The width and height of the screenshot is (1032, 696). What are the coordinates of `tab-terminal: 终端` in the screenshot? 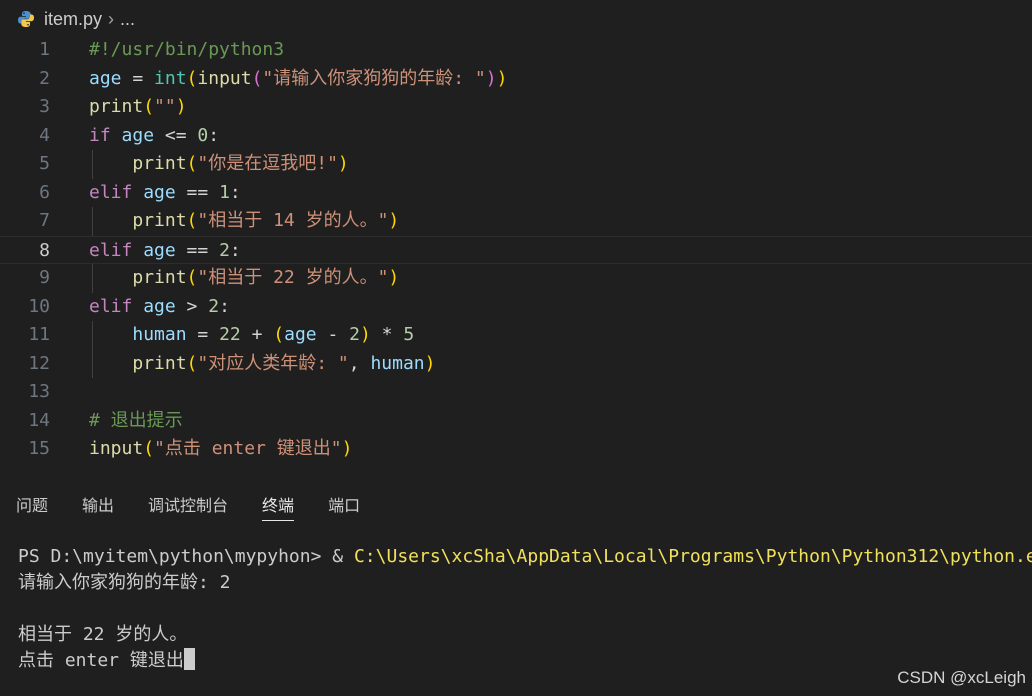 It's located at (278, 506).